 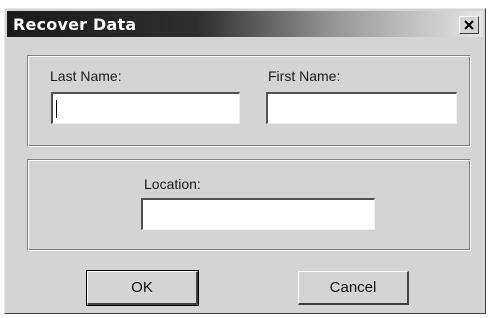 What do you see at coordinates (56, 109) in the screenshot?
I see `text-caret` at bounding box center [56, 109].